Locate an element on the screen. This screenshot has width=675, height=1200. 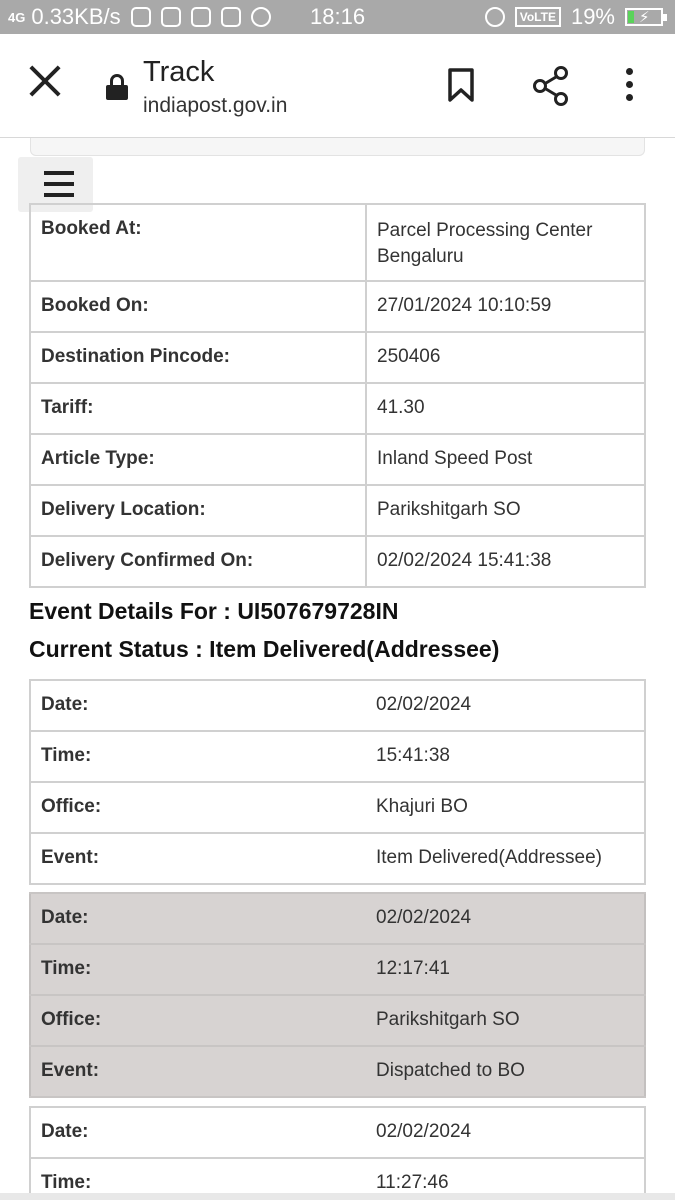
clock: 18:16 is located at coordinates (338, 16).